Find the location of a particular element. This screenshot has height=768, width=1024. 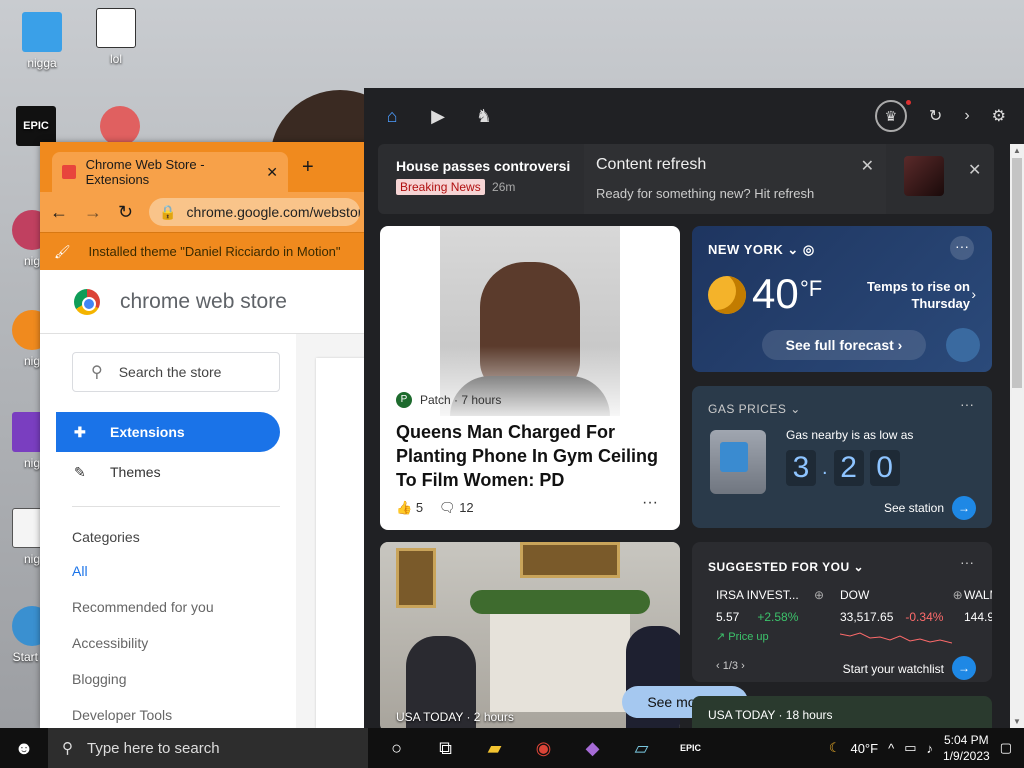

notification-icon: ▢ is located at coordinates (1006, 748).